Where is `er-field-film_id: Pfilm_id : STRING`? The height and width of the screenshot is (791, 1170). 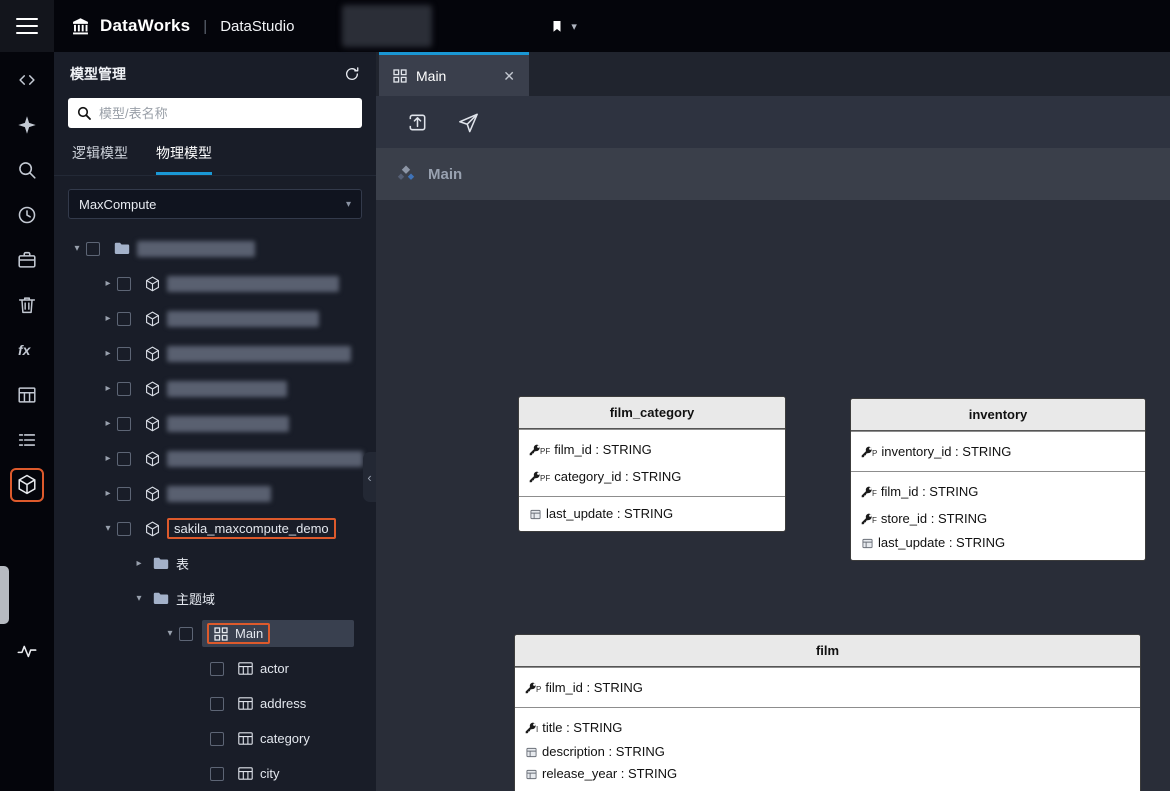 er-field-film_id: Pfilm_id : STRING is located at coordinates (827, 687).